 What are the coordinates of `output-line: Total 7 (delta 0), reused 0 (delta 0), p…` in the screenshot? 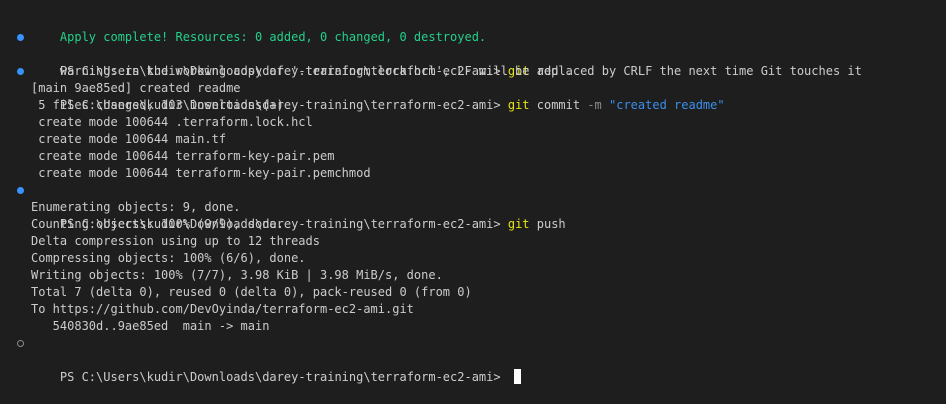 It's located at (473, 292).